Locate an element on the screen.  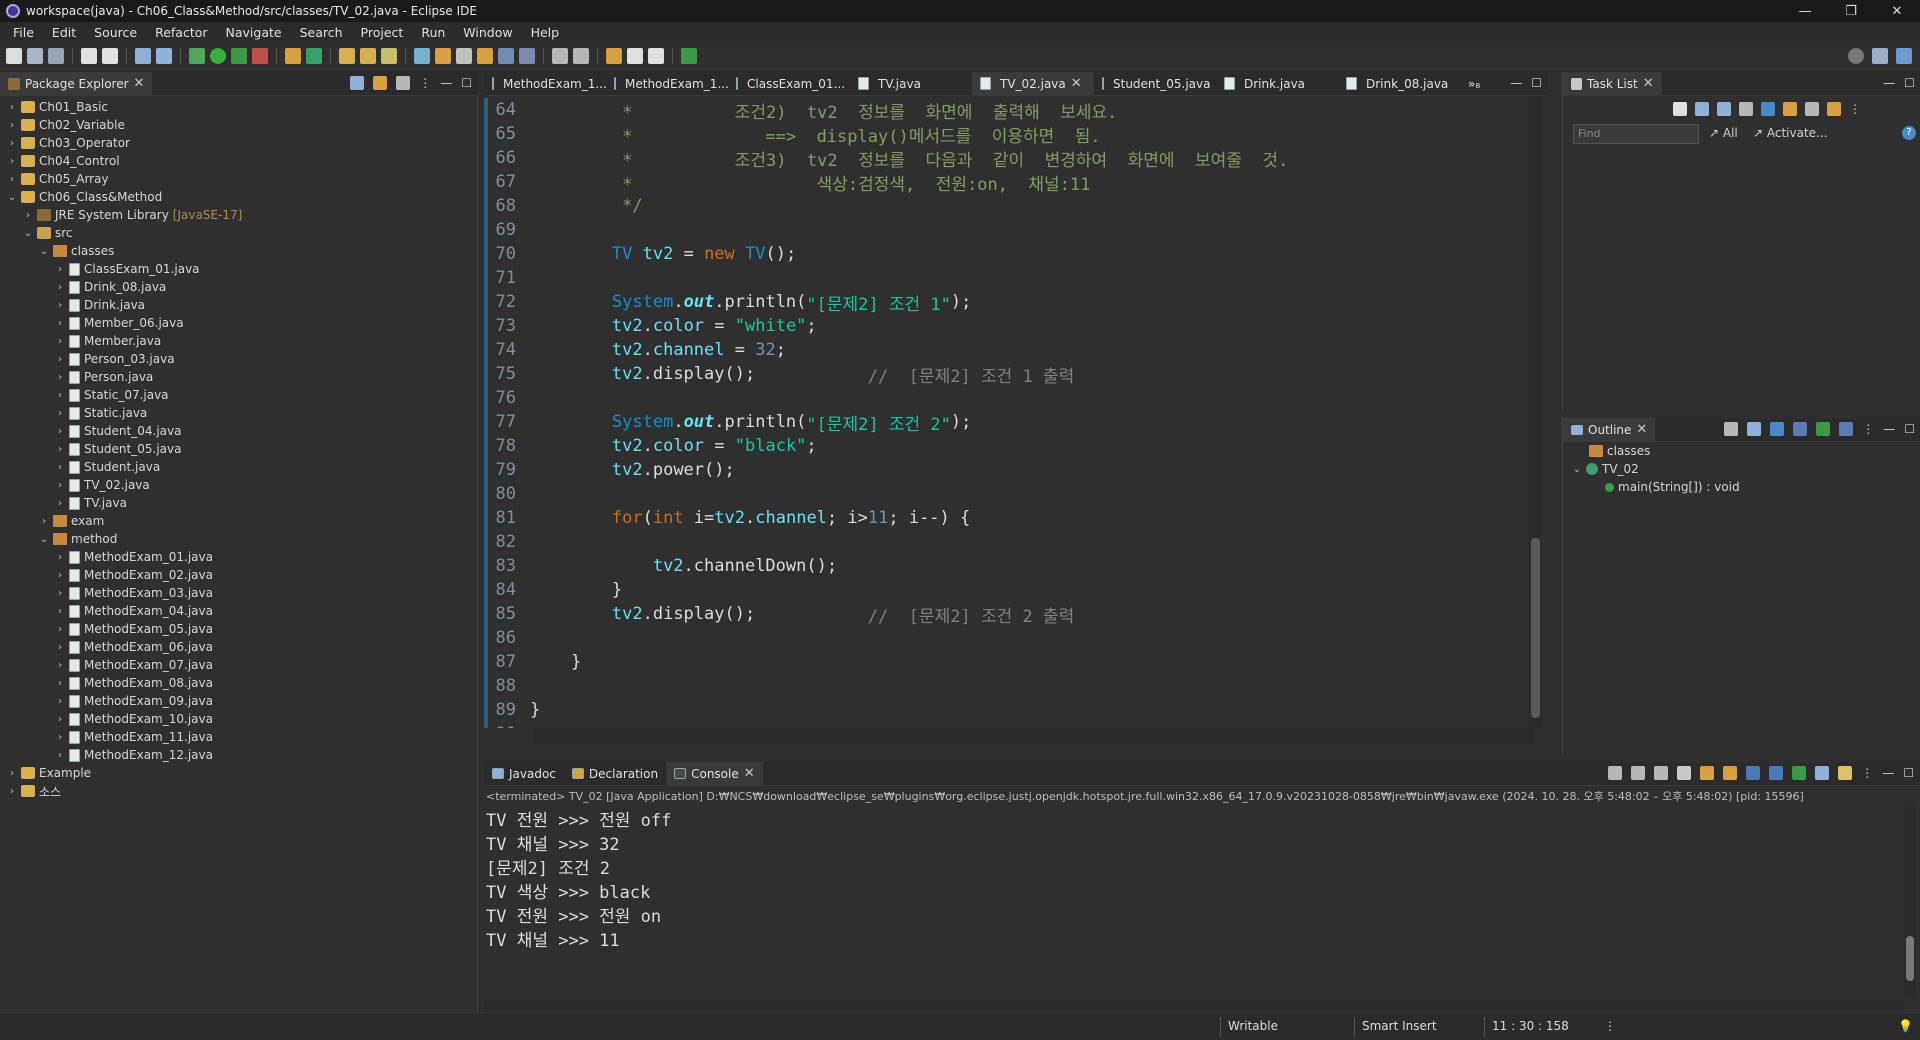
code-line: 64 * 조건2) tv2 정보를 화면에 출력해 보세요. is located at coordinates (1004, 110).